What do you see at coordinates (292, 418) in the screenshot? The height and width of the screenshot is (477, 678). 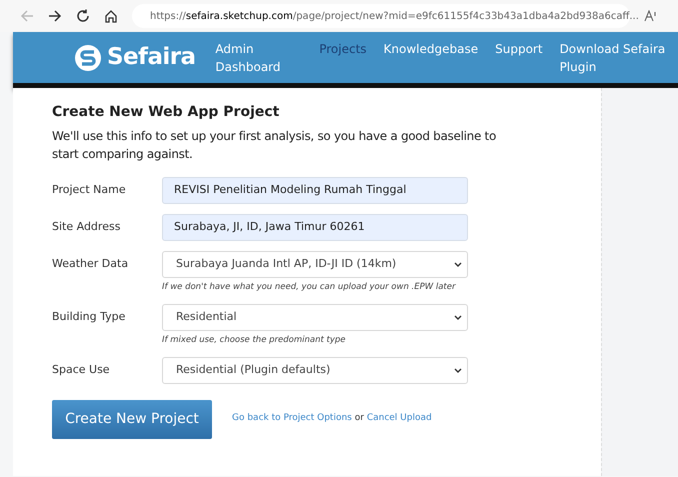 I see `back-link: Go back to Project Options` at bounding box center [292, 418].